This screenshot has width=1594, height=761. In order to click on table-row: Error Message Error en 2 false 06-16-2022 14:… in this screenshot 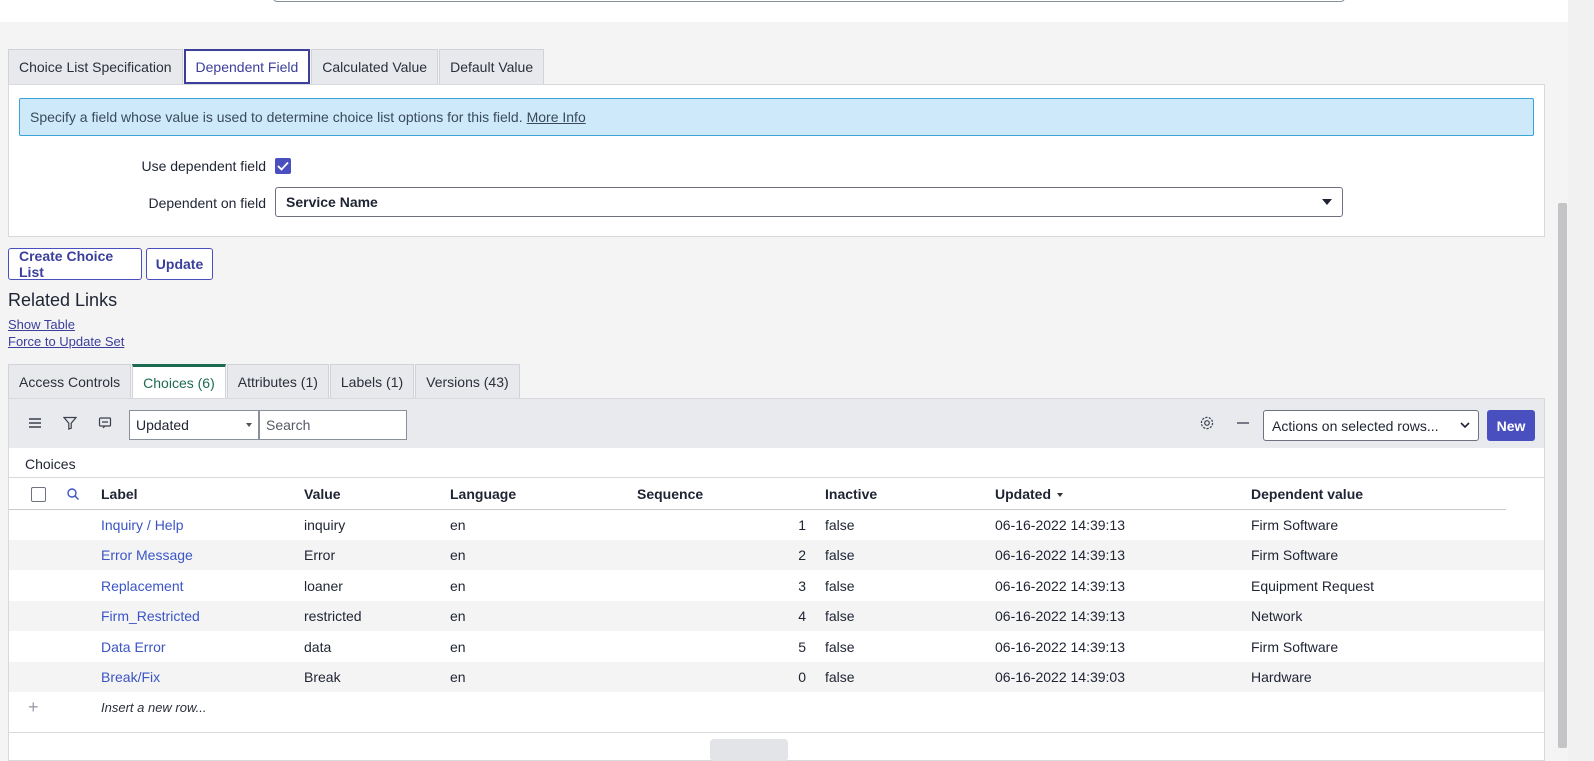, I will do `click(776, 555)`.